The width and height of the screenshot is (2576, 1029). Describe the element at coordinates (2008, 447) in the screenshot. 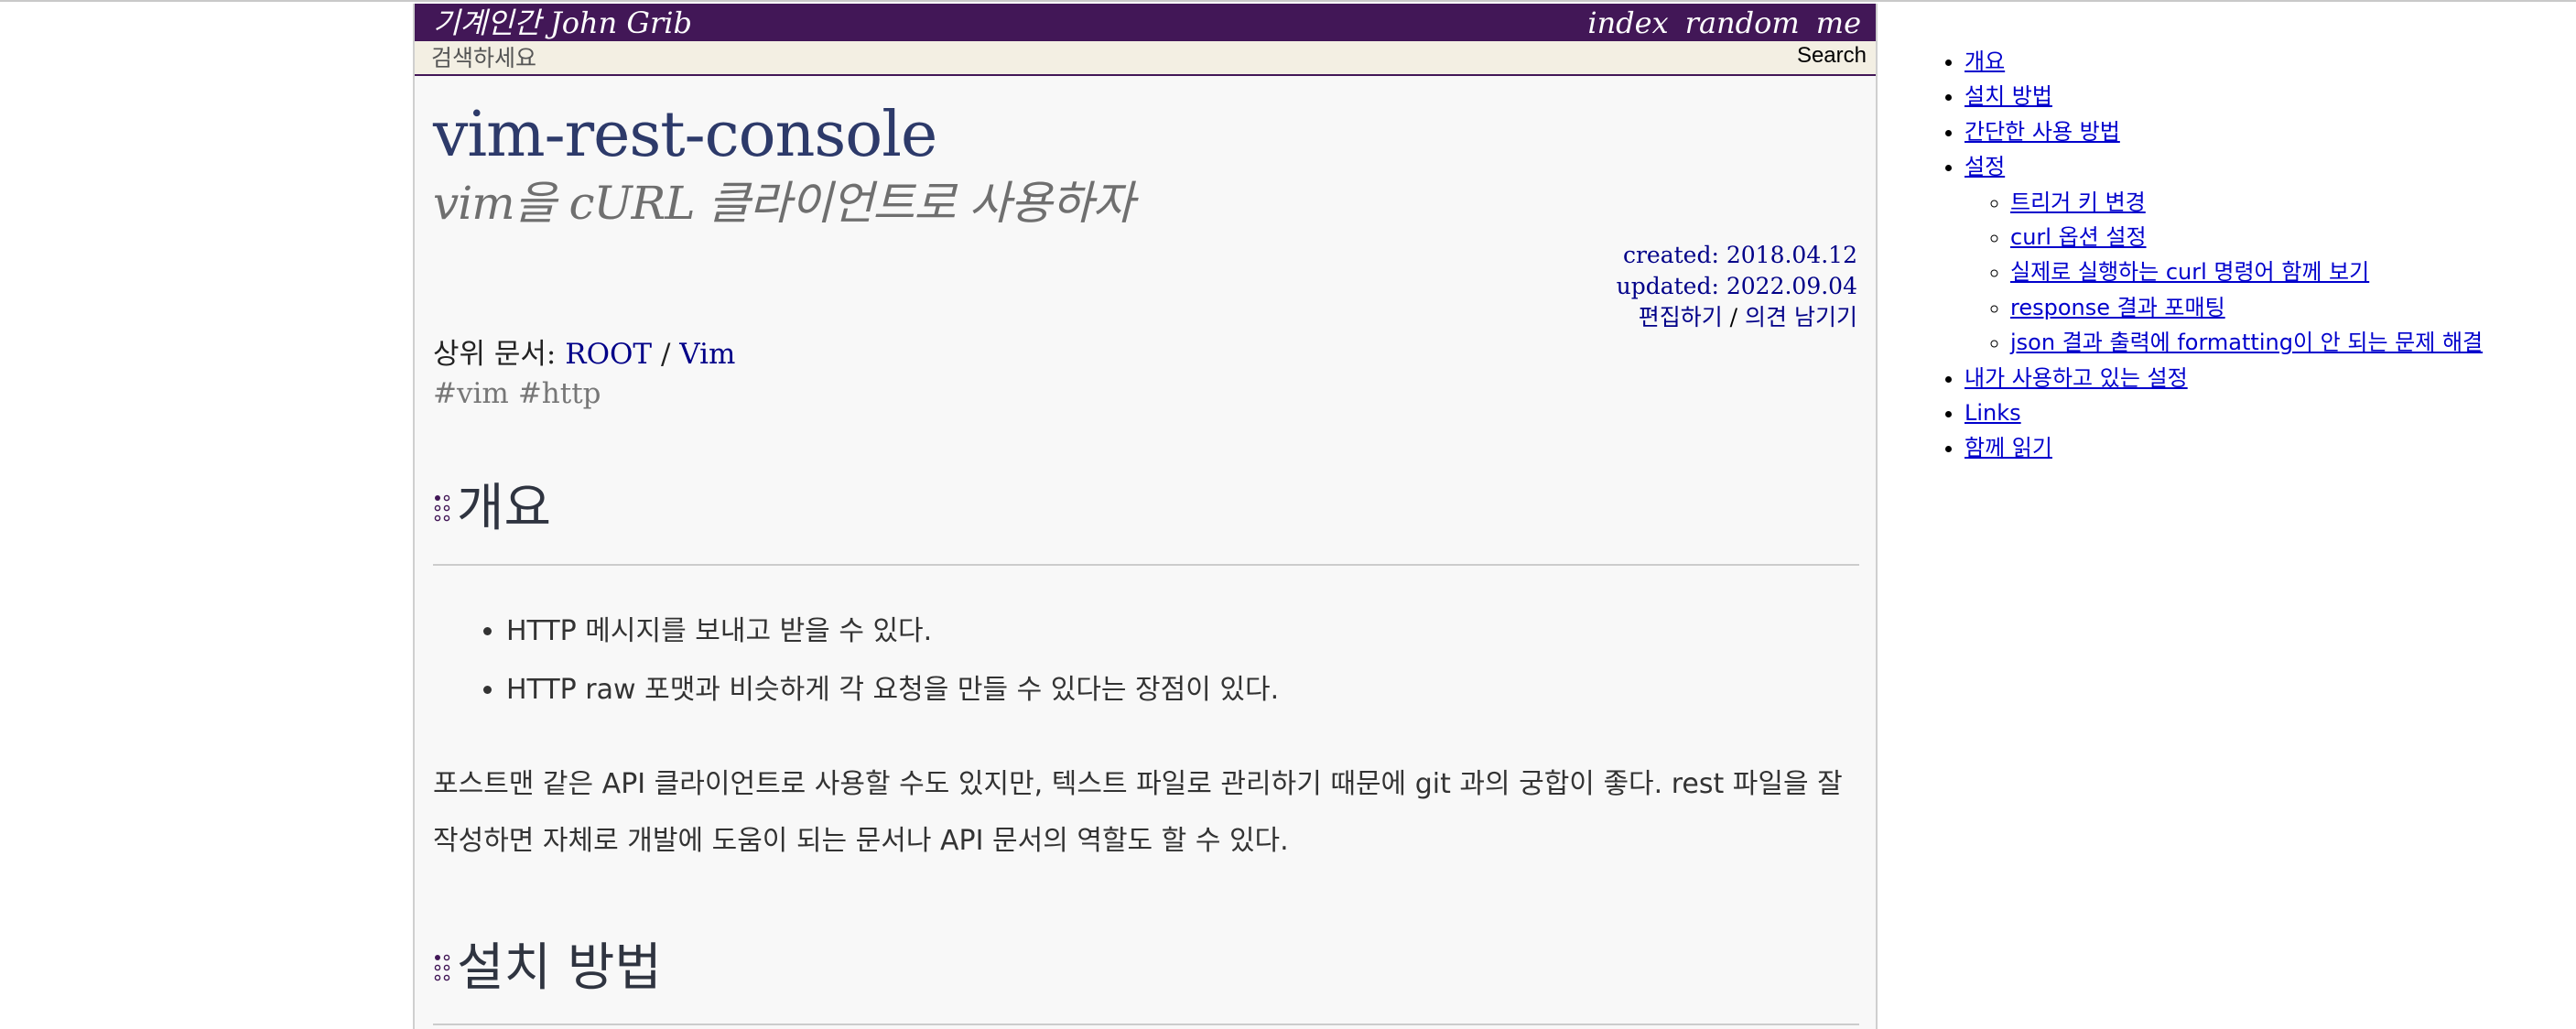

I see `toc-link-read-together: 함께 읽기` at that location.